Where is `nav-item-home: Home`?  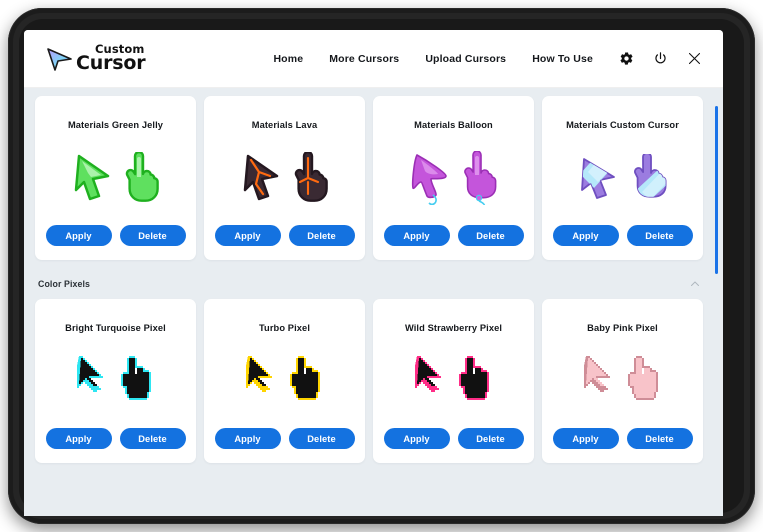
nav-item-home: Home is located at coordinates (288, 59).